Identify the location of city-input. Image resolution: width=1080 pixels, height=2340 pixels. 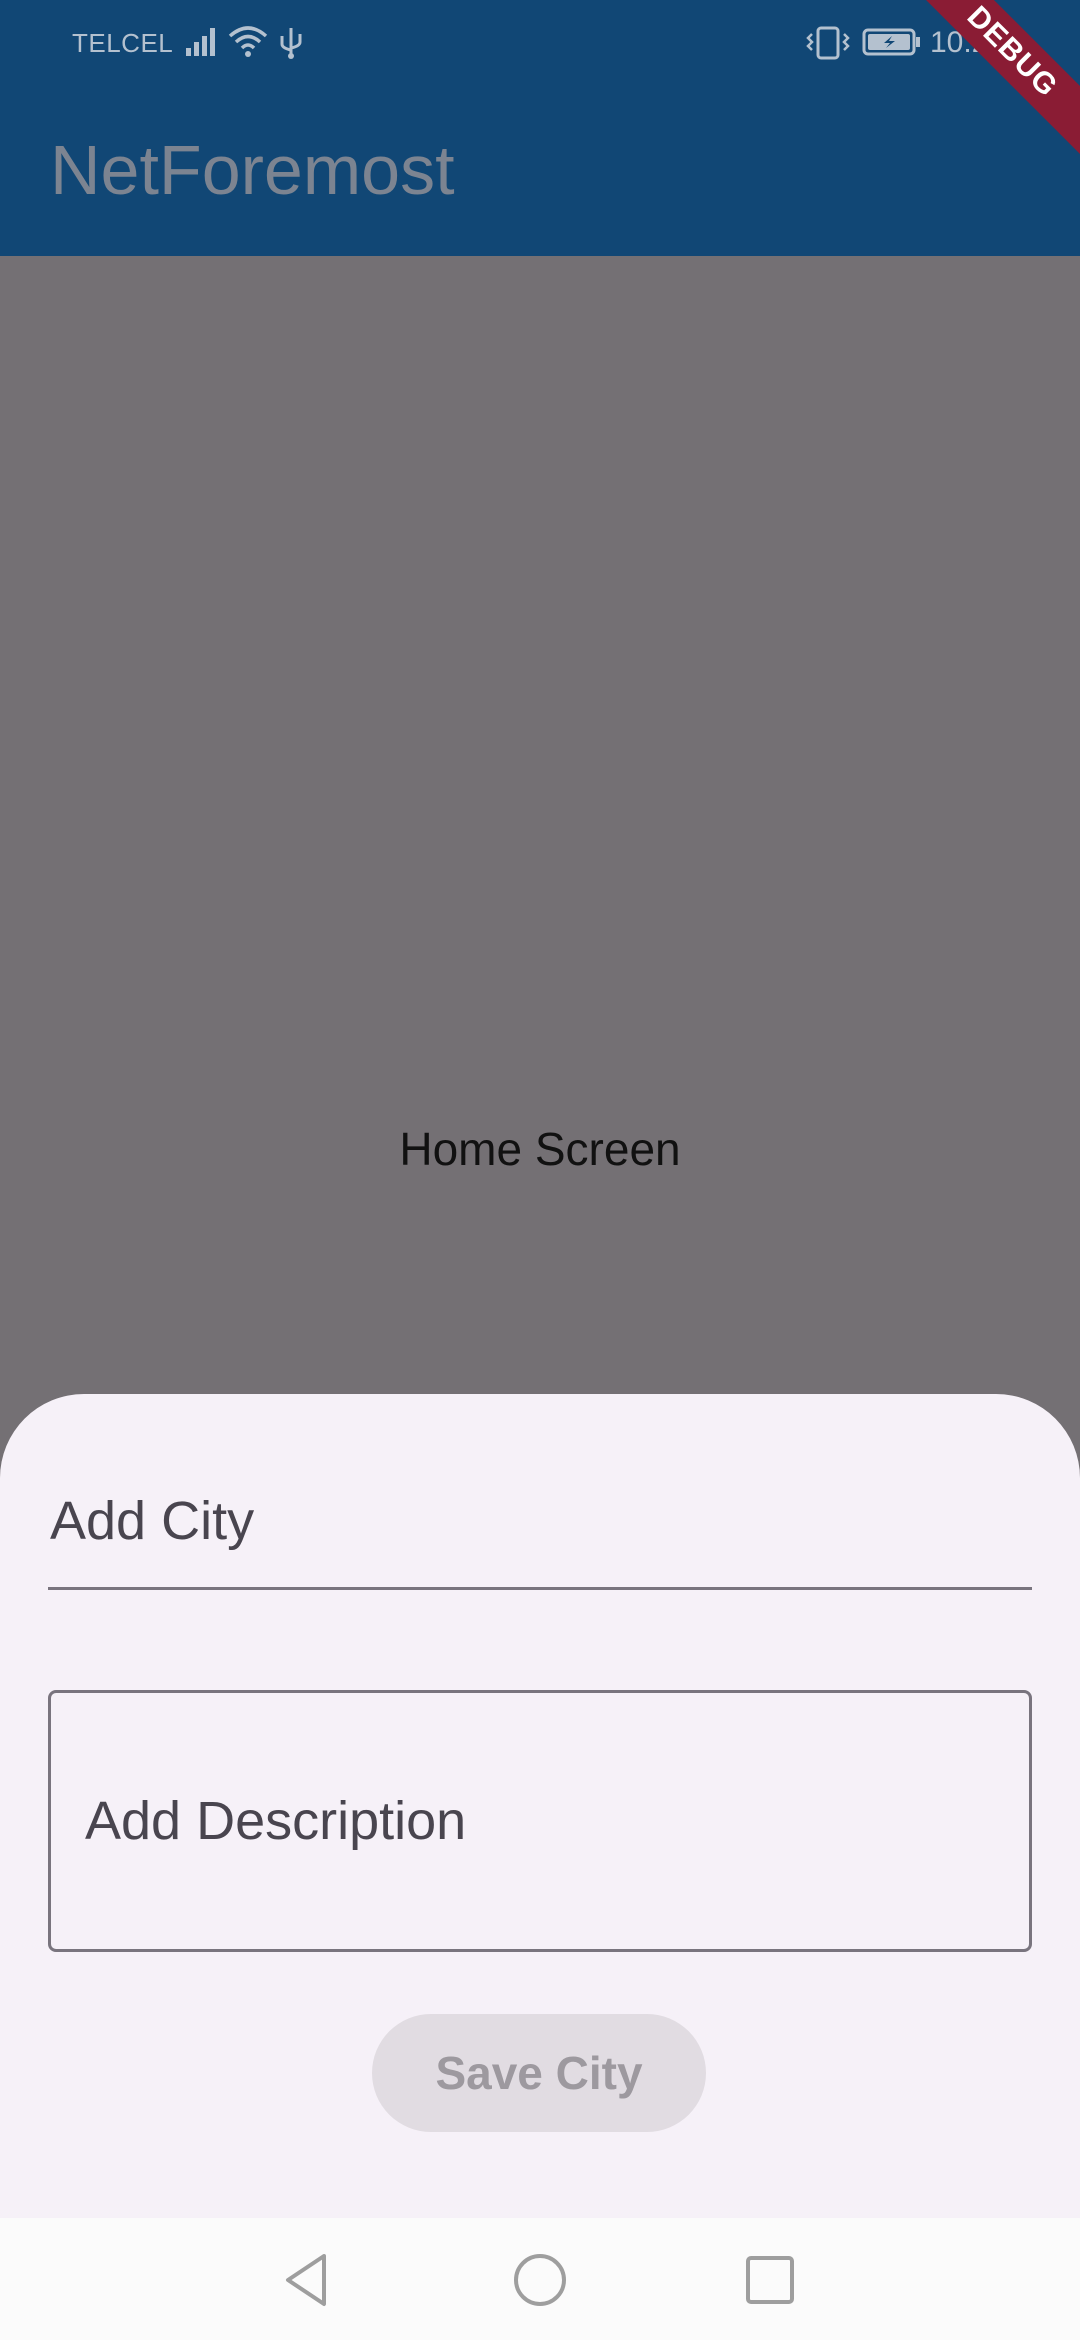
(540, 1520).